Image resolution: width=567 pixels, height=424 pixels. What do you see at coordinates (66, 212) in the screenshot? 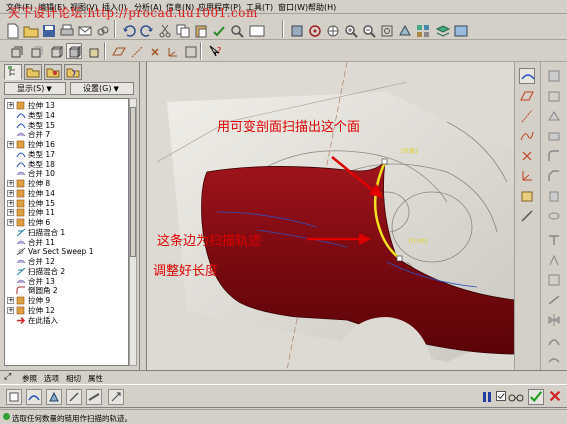
I see `tree-item: + 拉伸 11` at bounding box center [66, 212].